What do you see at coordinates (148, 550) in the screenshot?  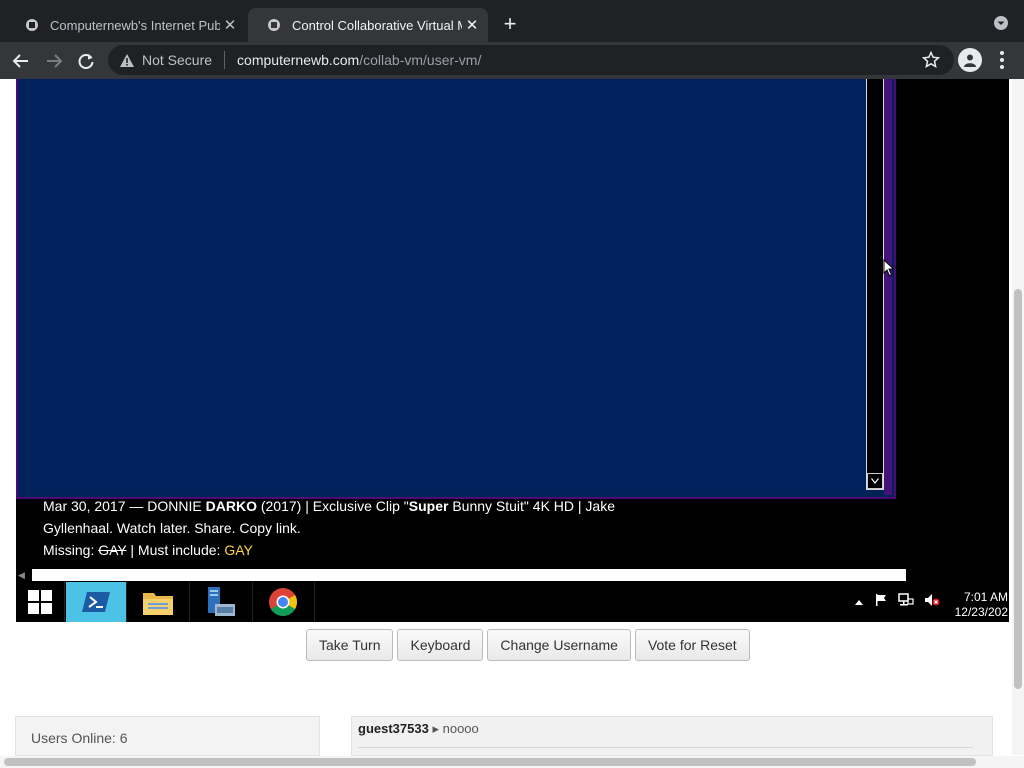 I see `snippet-line-3: Missing: GAY | Must include: GAY` at bounding box center [148, 550].